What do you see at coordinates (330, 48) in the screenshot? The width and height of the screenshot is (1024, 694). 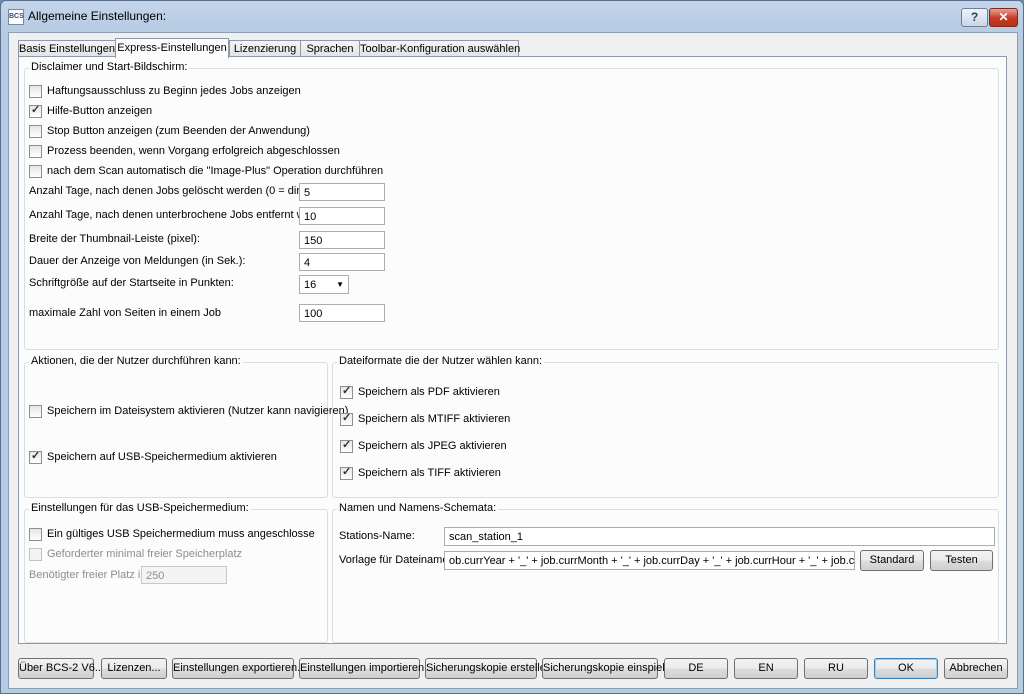 I see `tab-sprachen: Sprachen` at bounding box center [330, 48].